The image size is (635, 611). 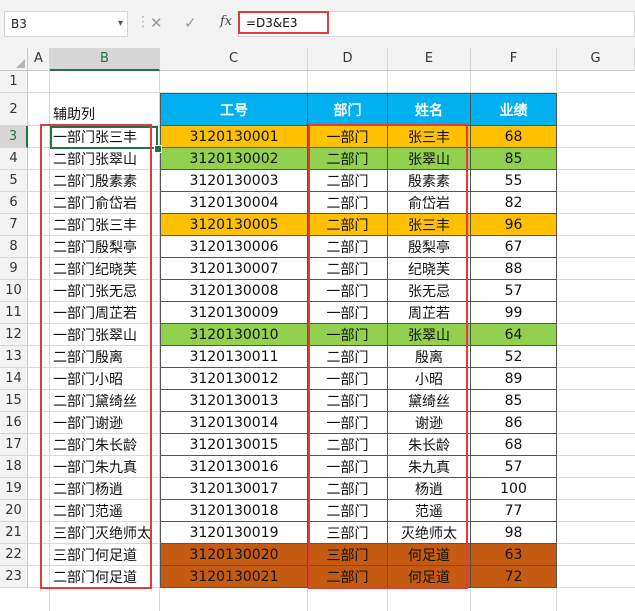 What do you see at coordinates (234, 313) in the screenshot?
I see `table-cell-id: 3120130009` at bounding box center [234, 313].